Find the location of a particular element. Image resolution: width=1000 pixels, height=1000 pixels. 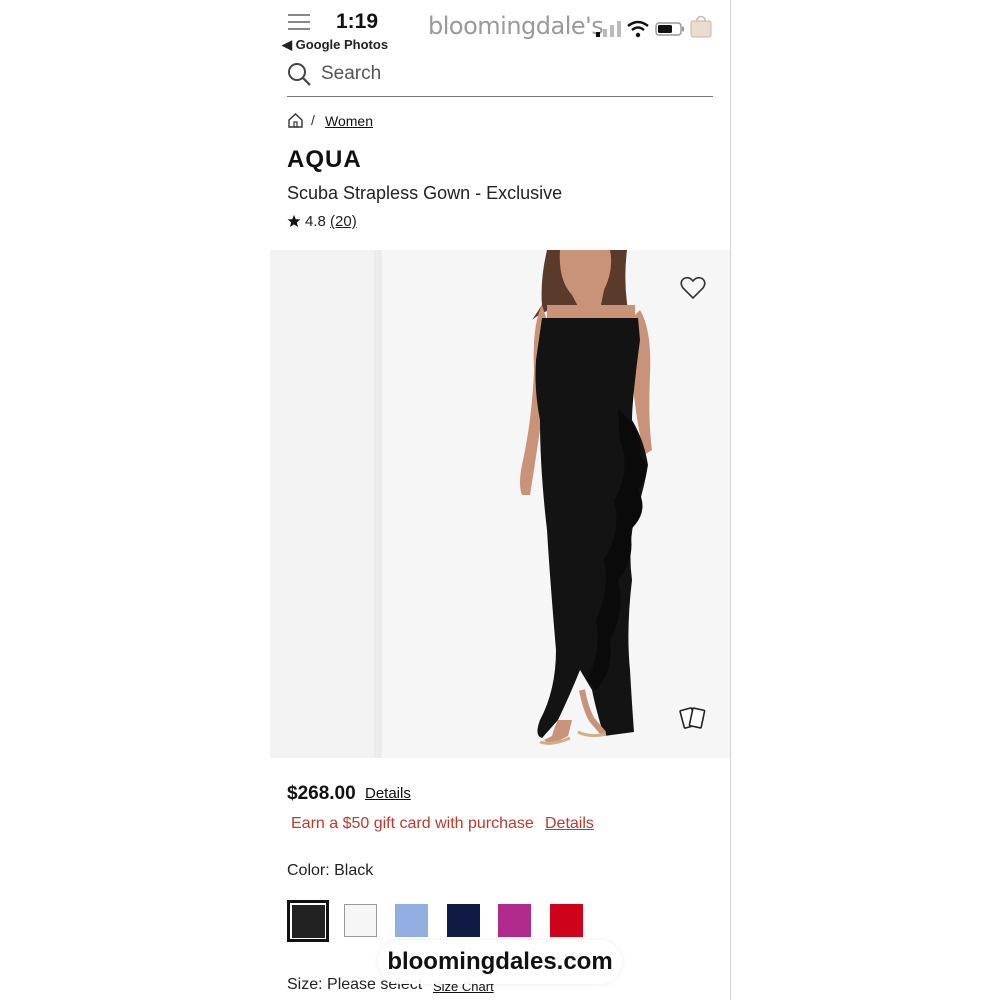

search-icon is located at coordinates (299, 74).